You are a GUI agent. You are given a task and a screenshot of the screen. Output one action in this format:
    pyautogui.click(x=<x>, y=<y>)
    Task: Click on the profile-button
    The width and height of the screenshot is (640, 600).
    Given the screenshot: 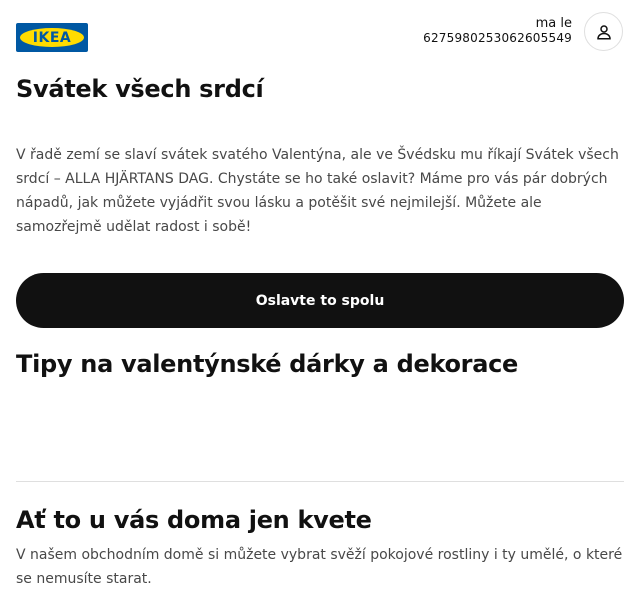 What is the action you would take?
    pyautogui.click(x=603, y=31)
    